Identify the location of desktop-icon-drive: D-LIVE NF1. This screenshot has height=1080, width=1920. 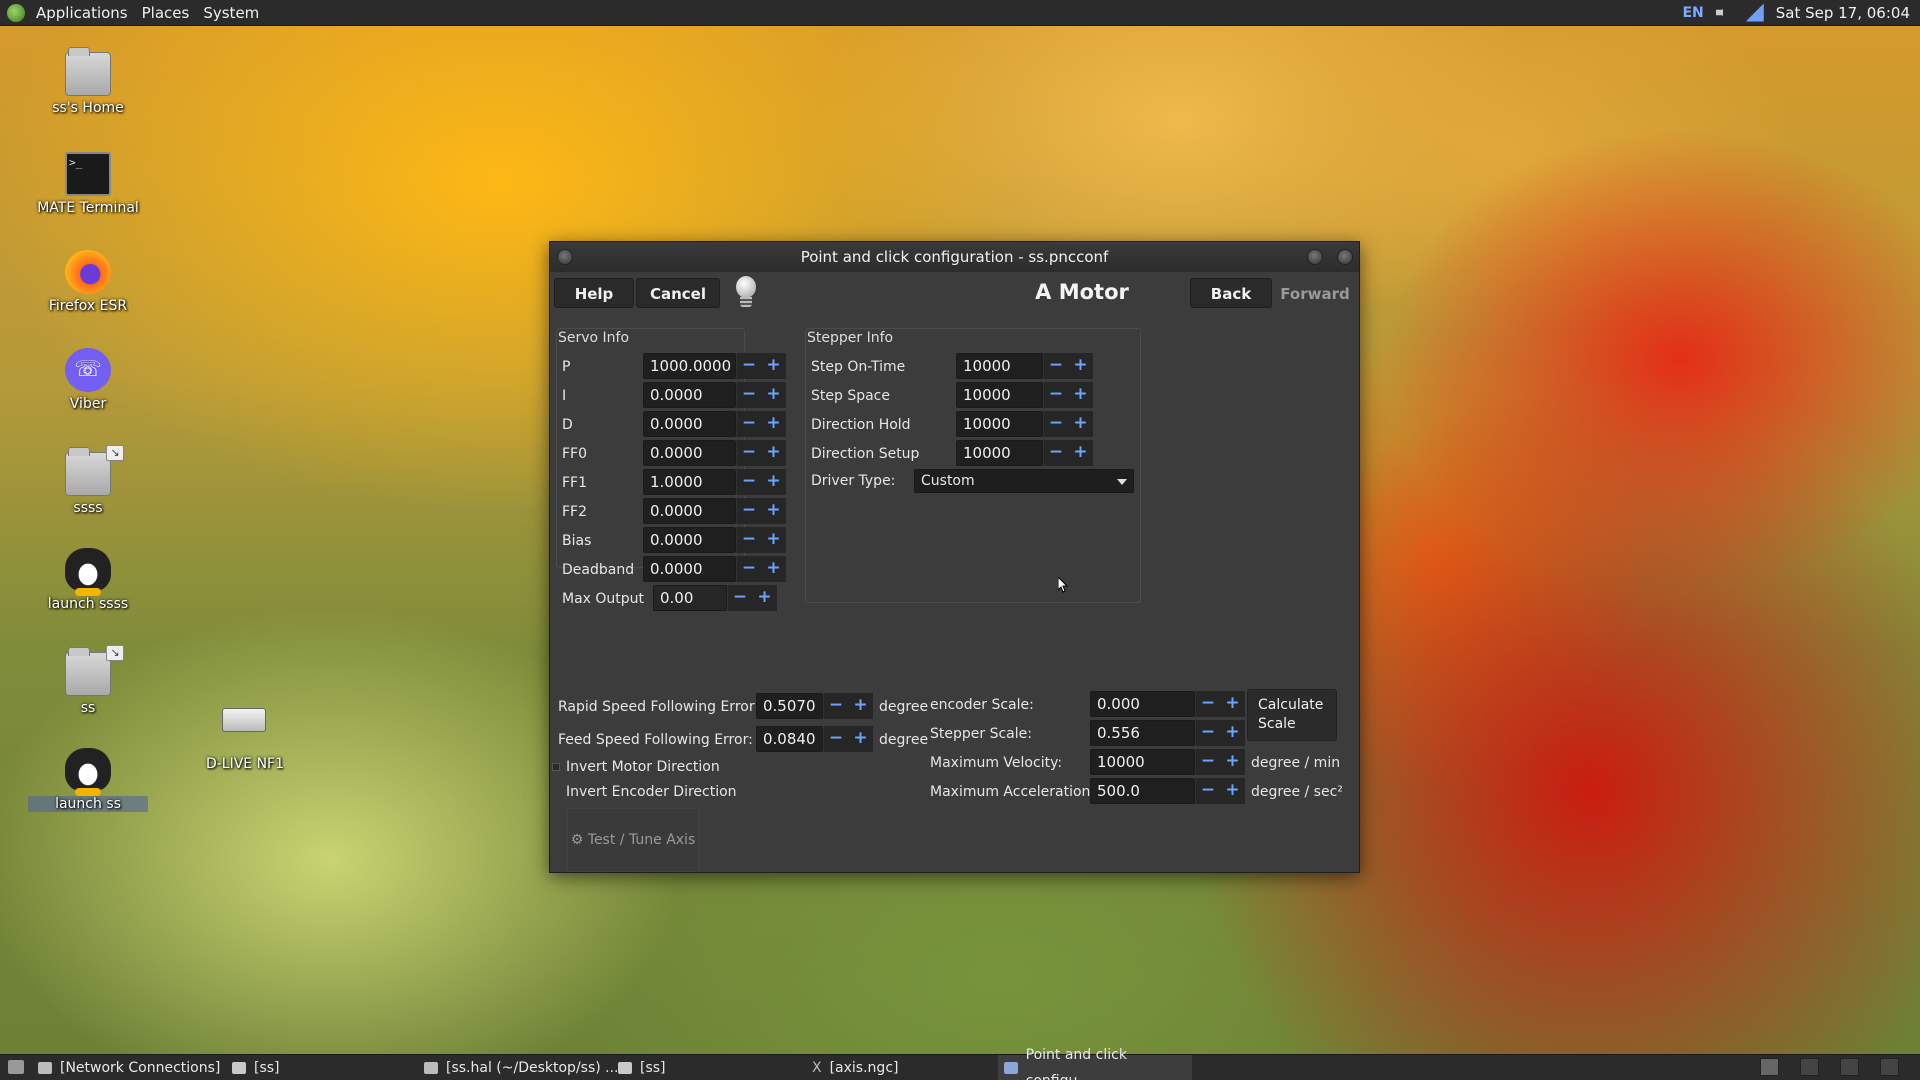
(245, 734).